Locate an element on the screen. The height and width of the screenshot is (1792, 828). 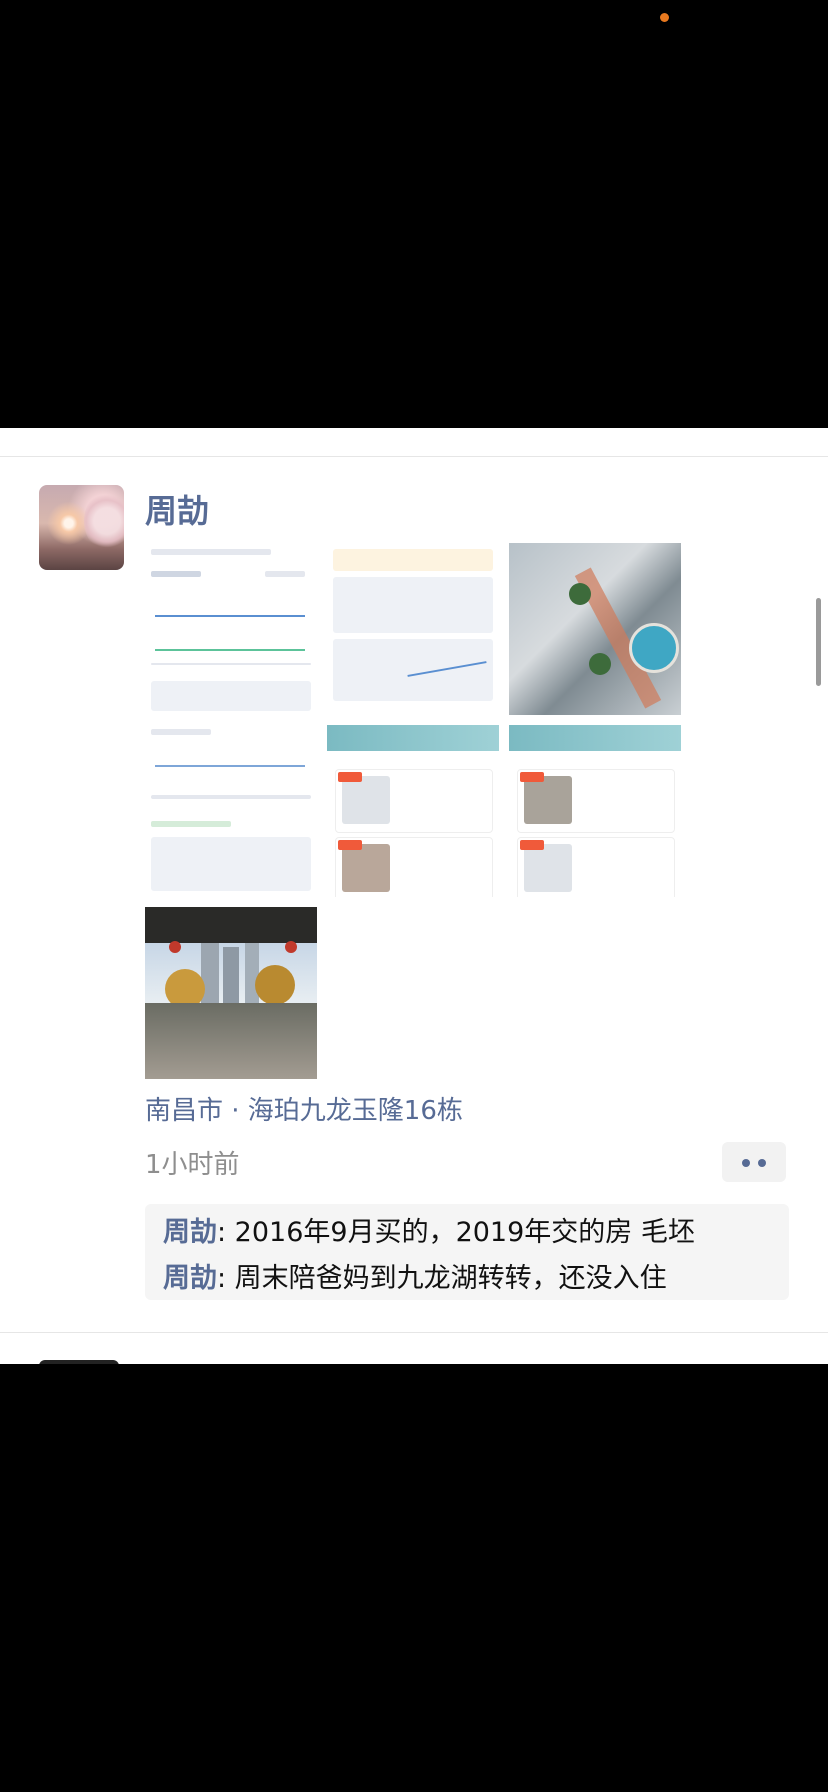
bottom-divider is located at coordinates (414, 1332).